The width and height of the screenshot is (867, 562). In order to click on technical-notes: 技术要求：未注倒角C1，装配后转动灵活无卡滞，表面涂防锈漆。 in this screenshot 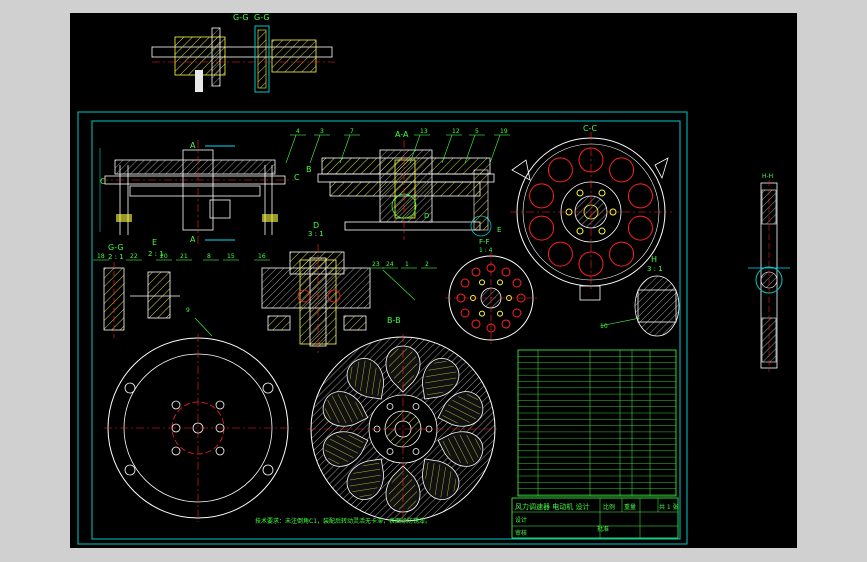, I will do `click(343, 521)`.